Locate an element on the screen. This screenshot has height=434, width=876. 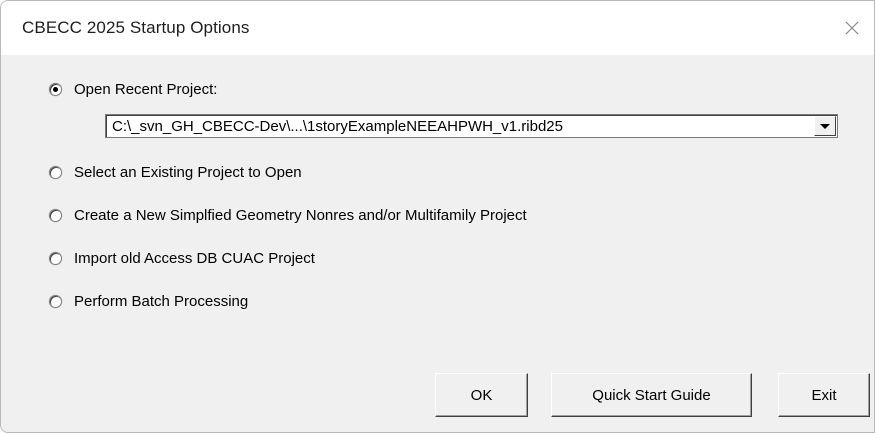
radio-create-new is located at coordinates (55, 215).